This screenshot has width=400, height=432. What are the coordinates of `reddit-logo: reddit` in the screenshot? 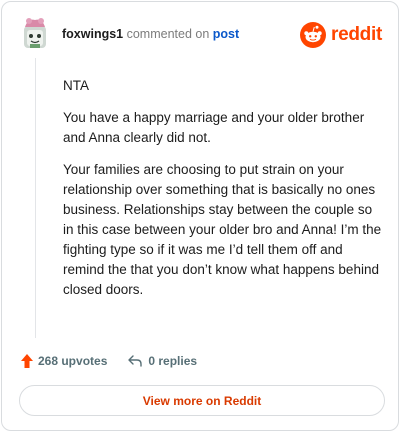 It's located at (341, 35).